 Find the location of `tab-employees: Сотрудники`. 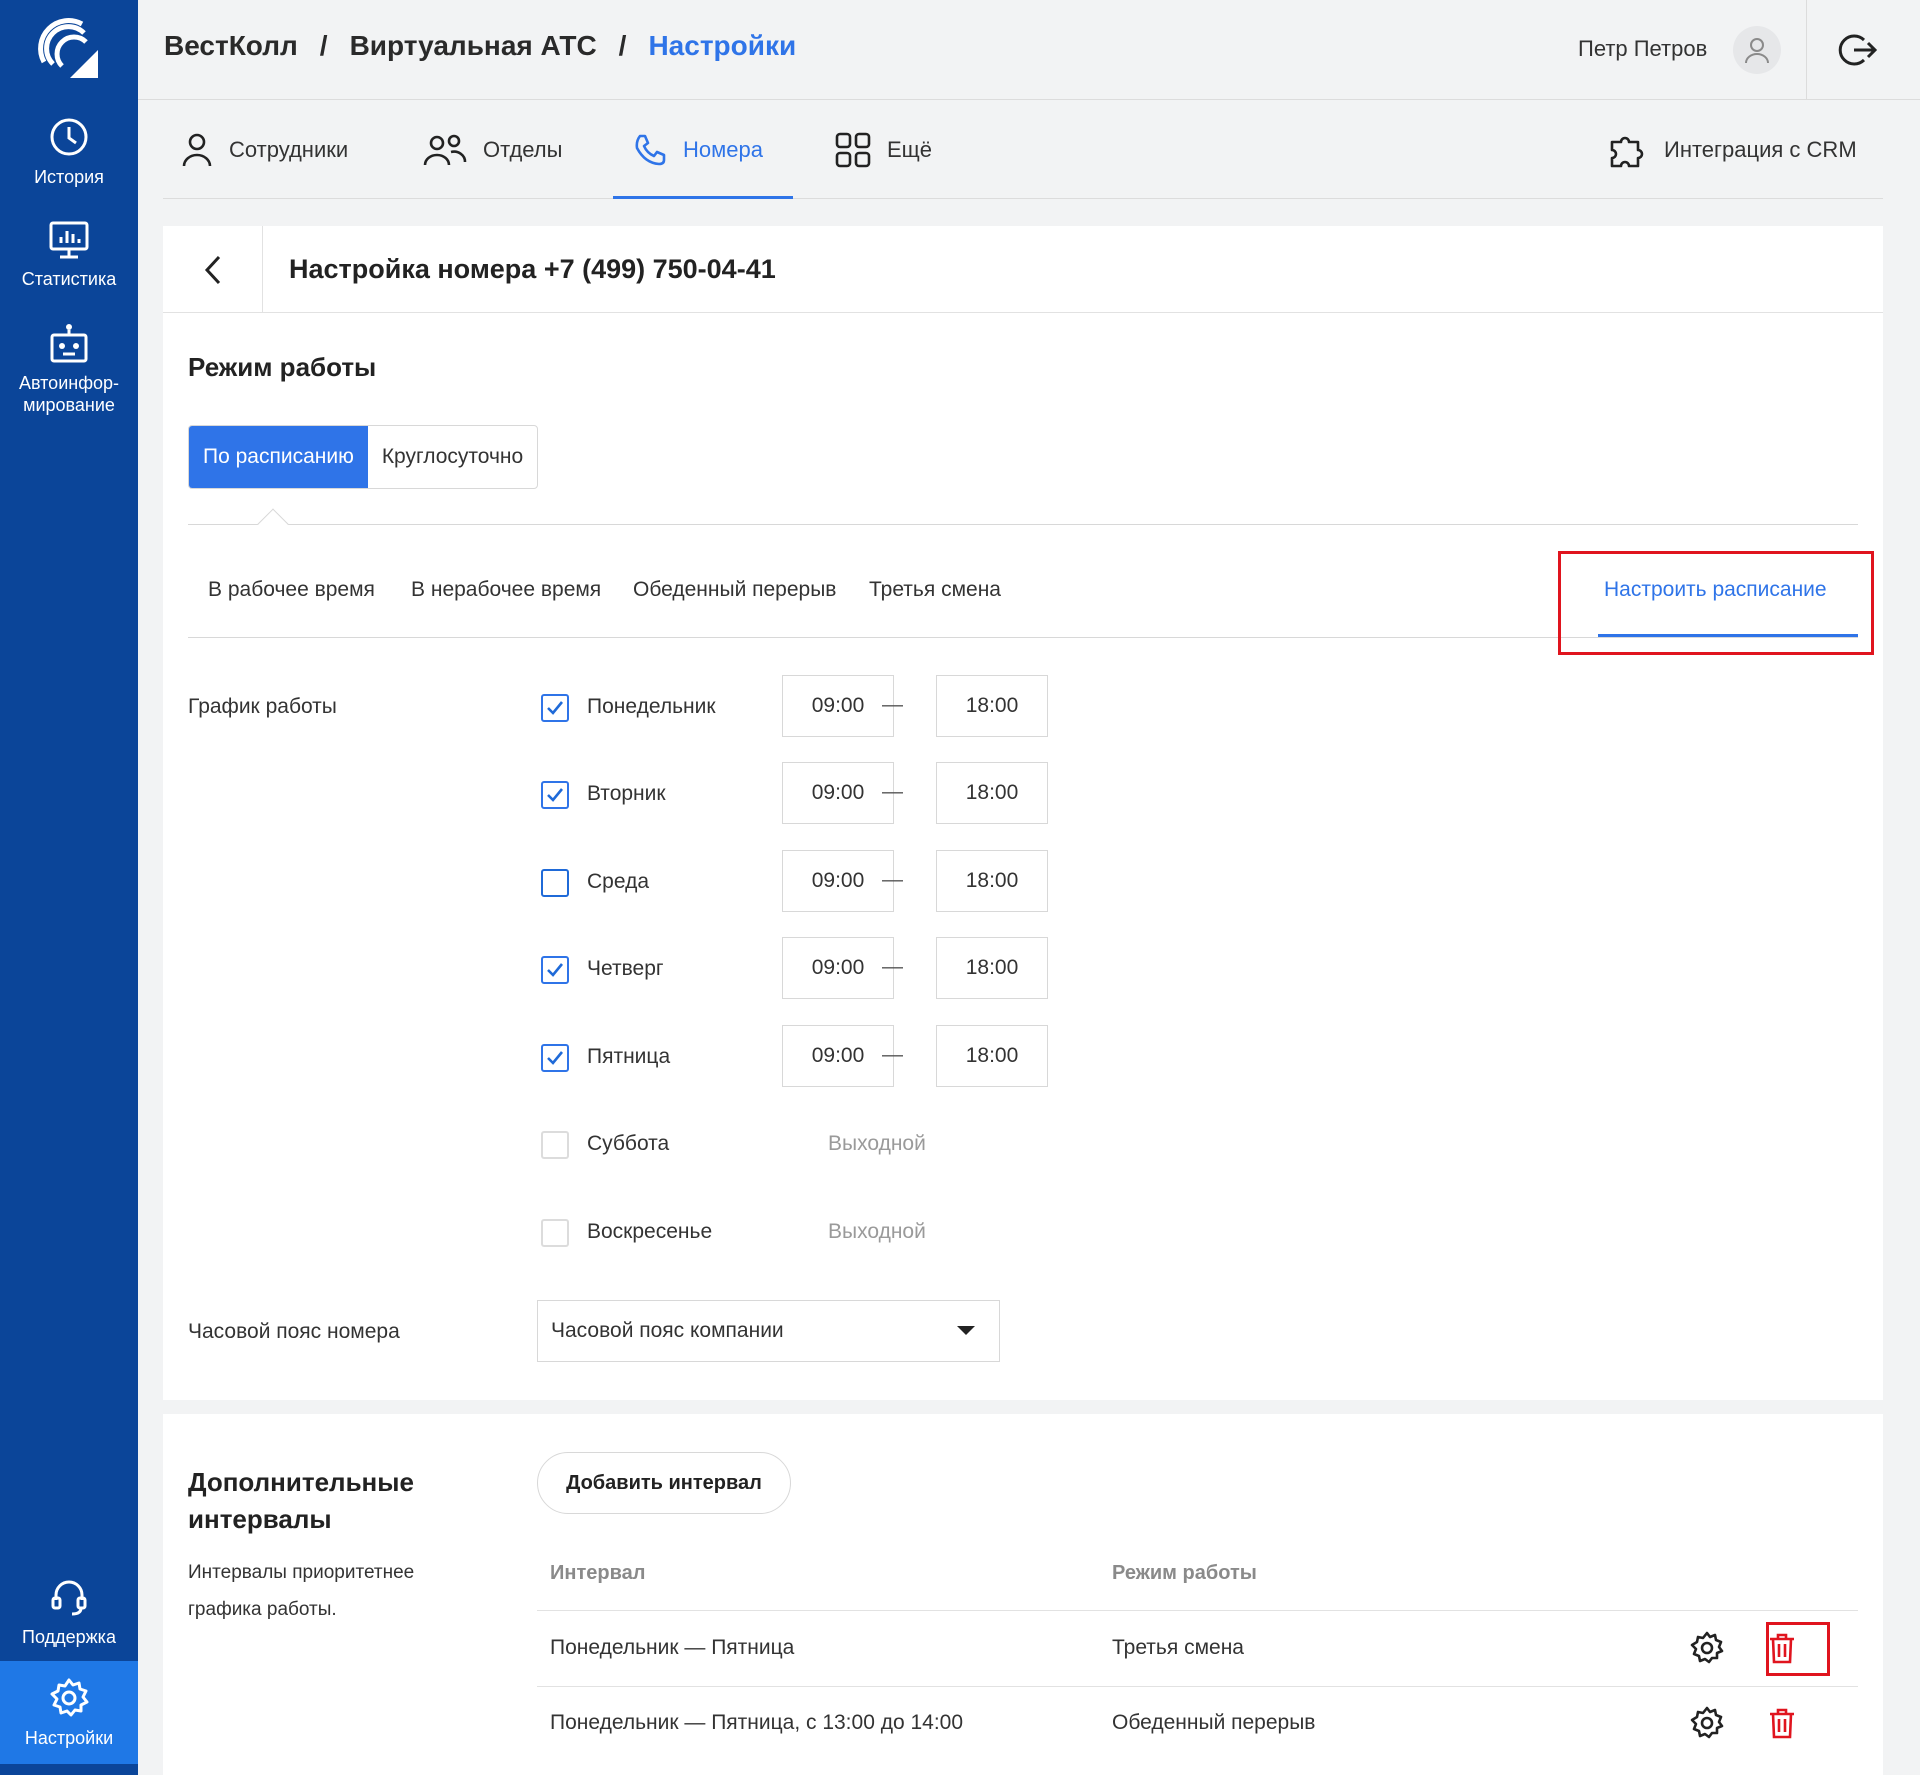

tab-employees: Сотрудники is located at coordinates (264, 149).